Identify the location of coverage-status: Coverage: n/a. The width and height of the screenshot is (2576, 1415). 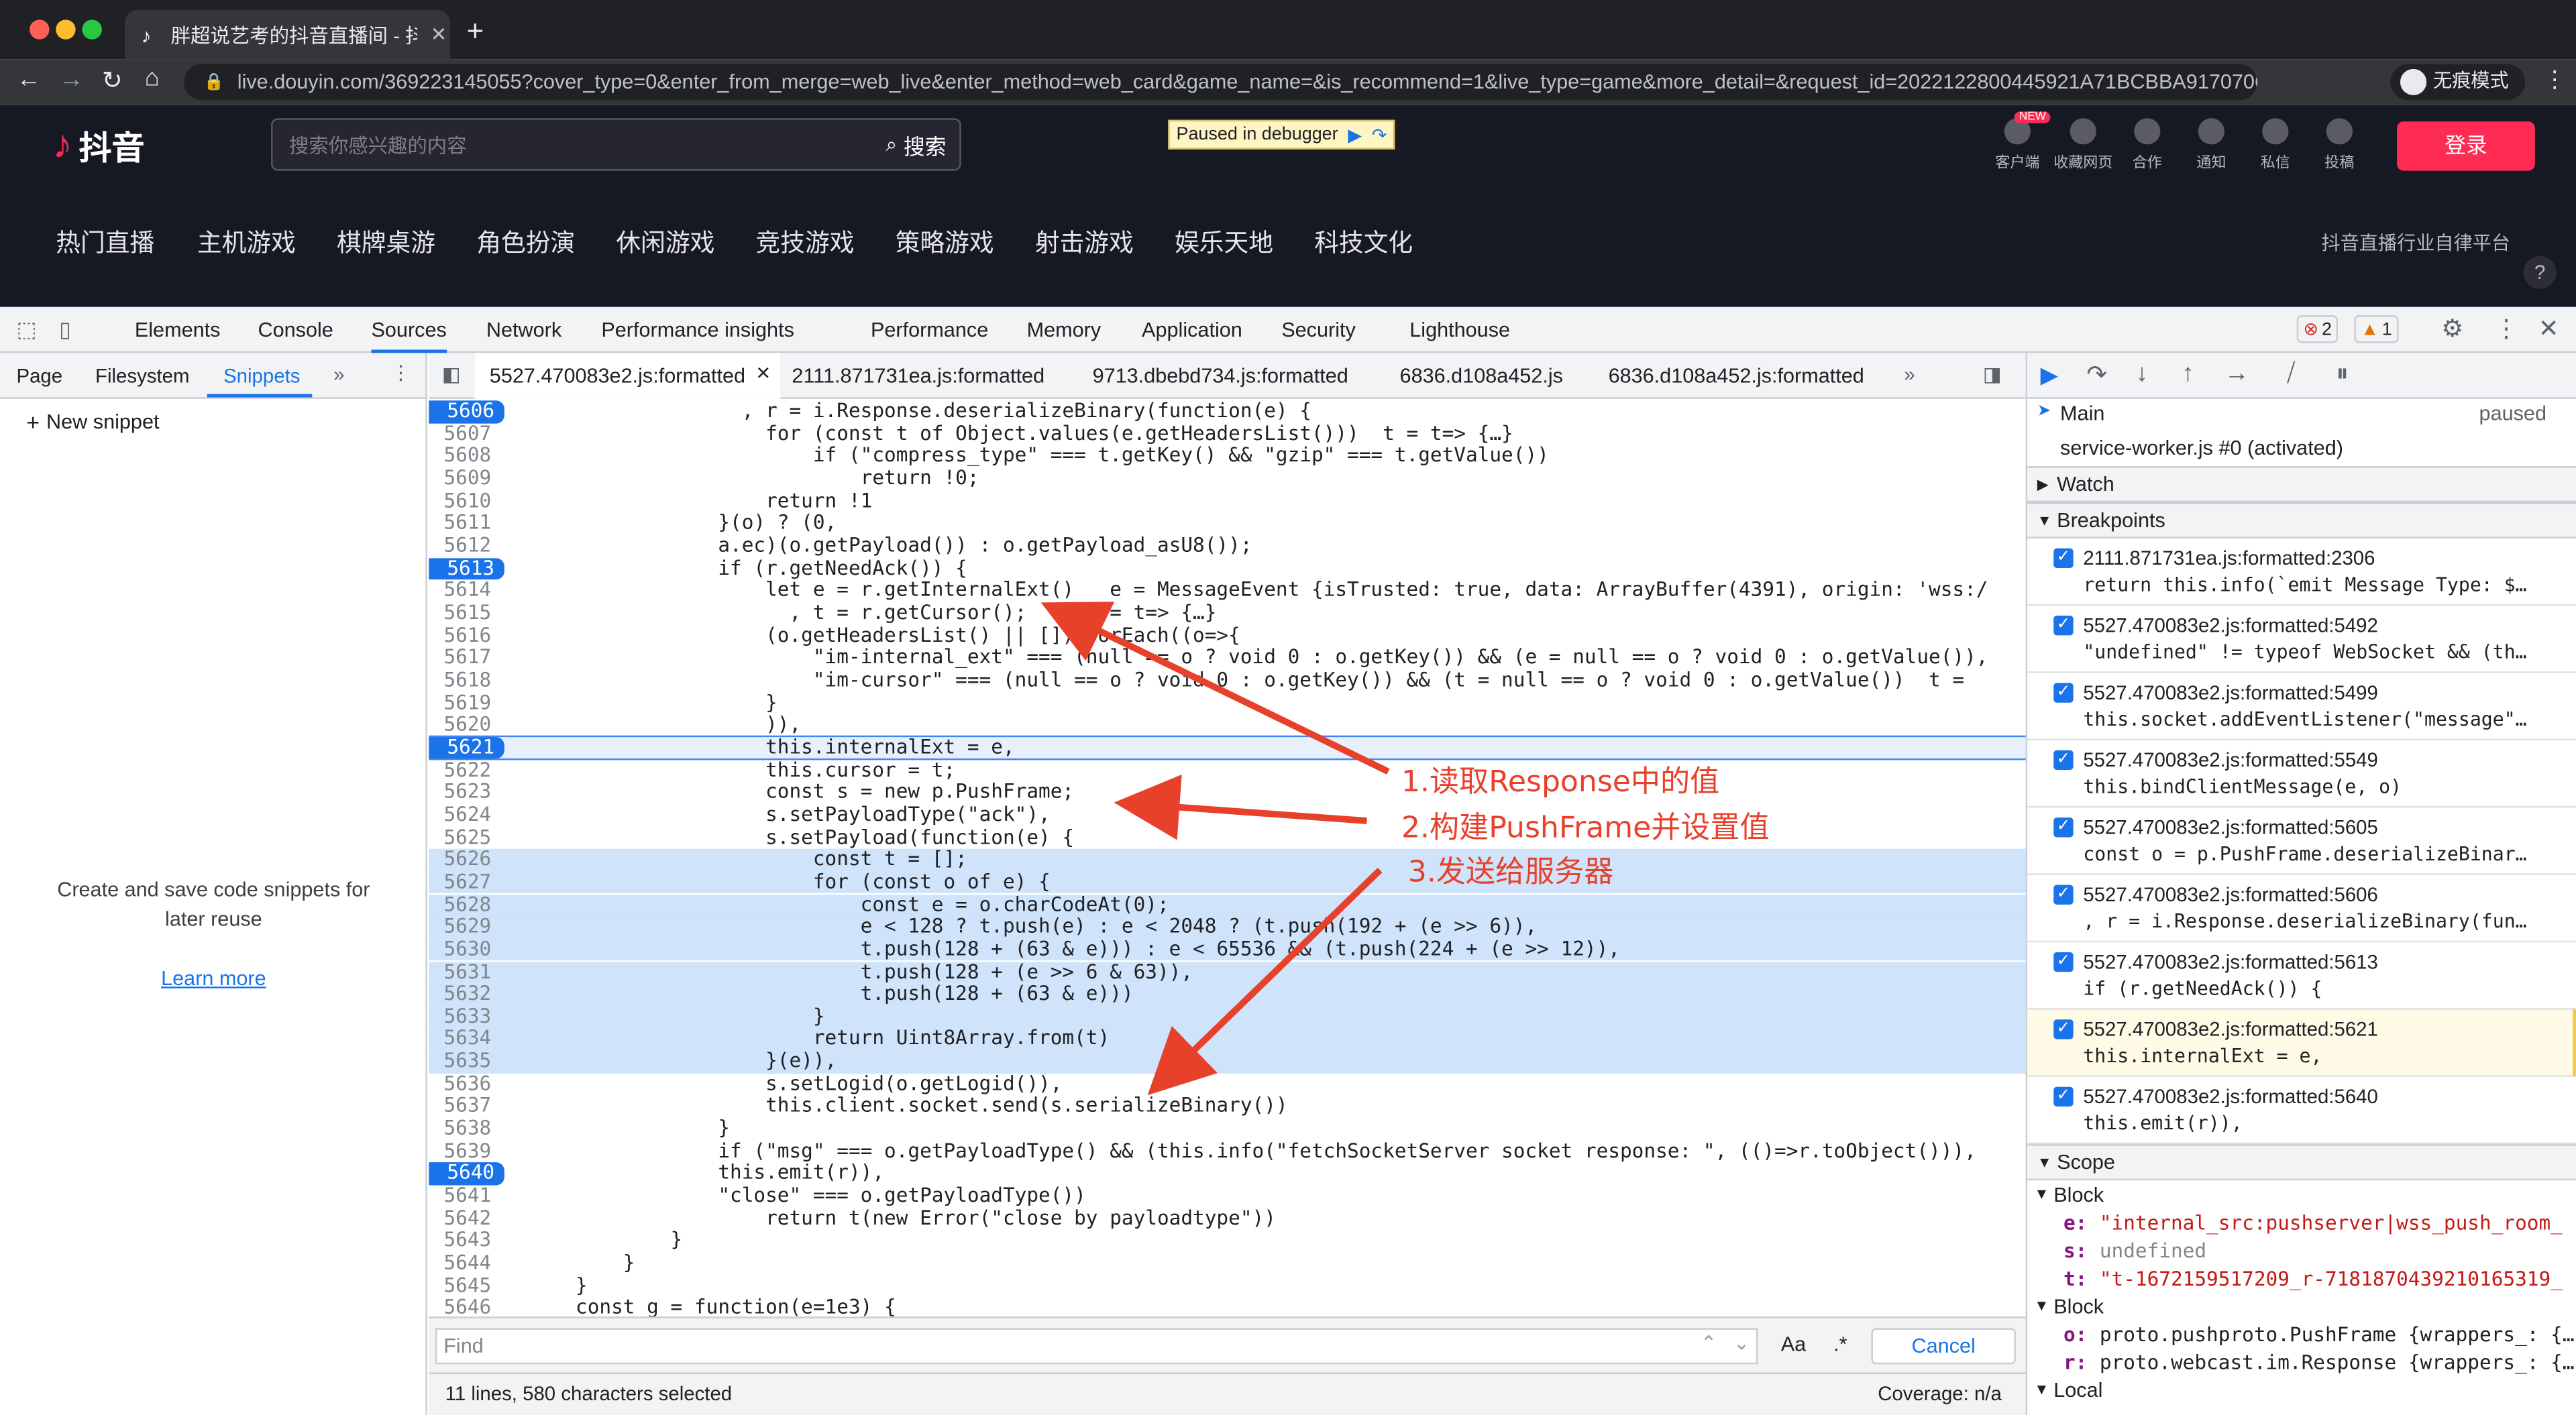
(1940, 1393).